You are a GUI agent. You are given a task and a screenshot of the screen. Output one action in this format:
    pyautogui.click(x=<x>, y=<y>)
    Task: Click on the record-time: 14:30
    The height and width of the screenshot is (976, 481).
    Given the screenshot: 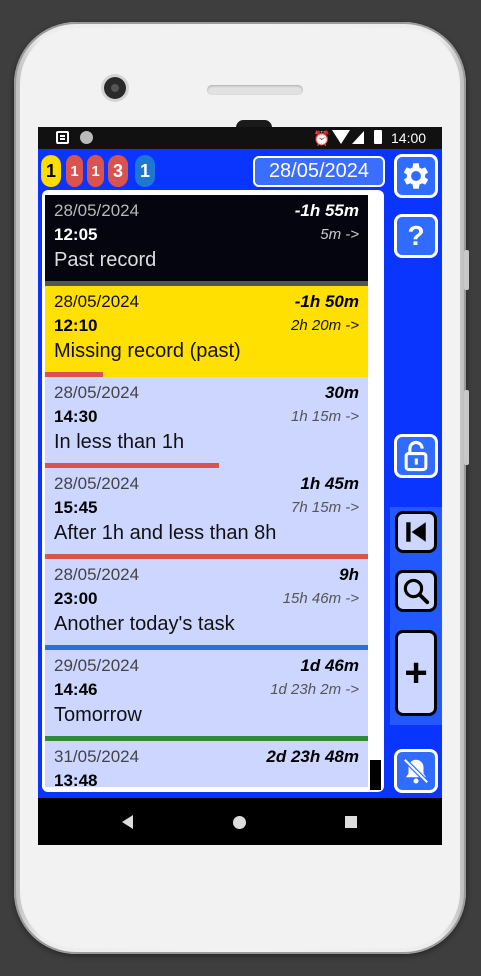 What is the action you would take?
    pyautogui.click(x=76, y=416)
    